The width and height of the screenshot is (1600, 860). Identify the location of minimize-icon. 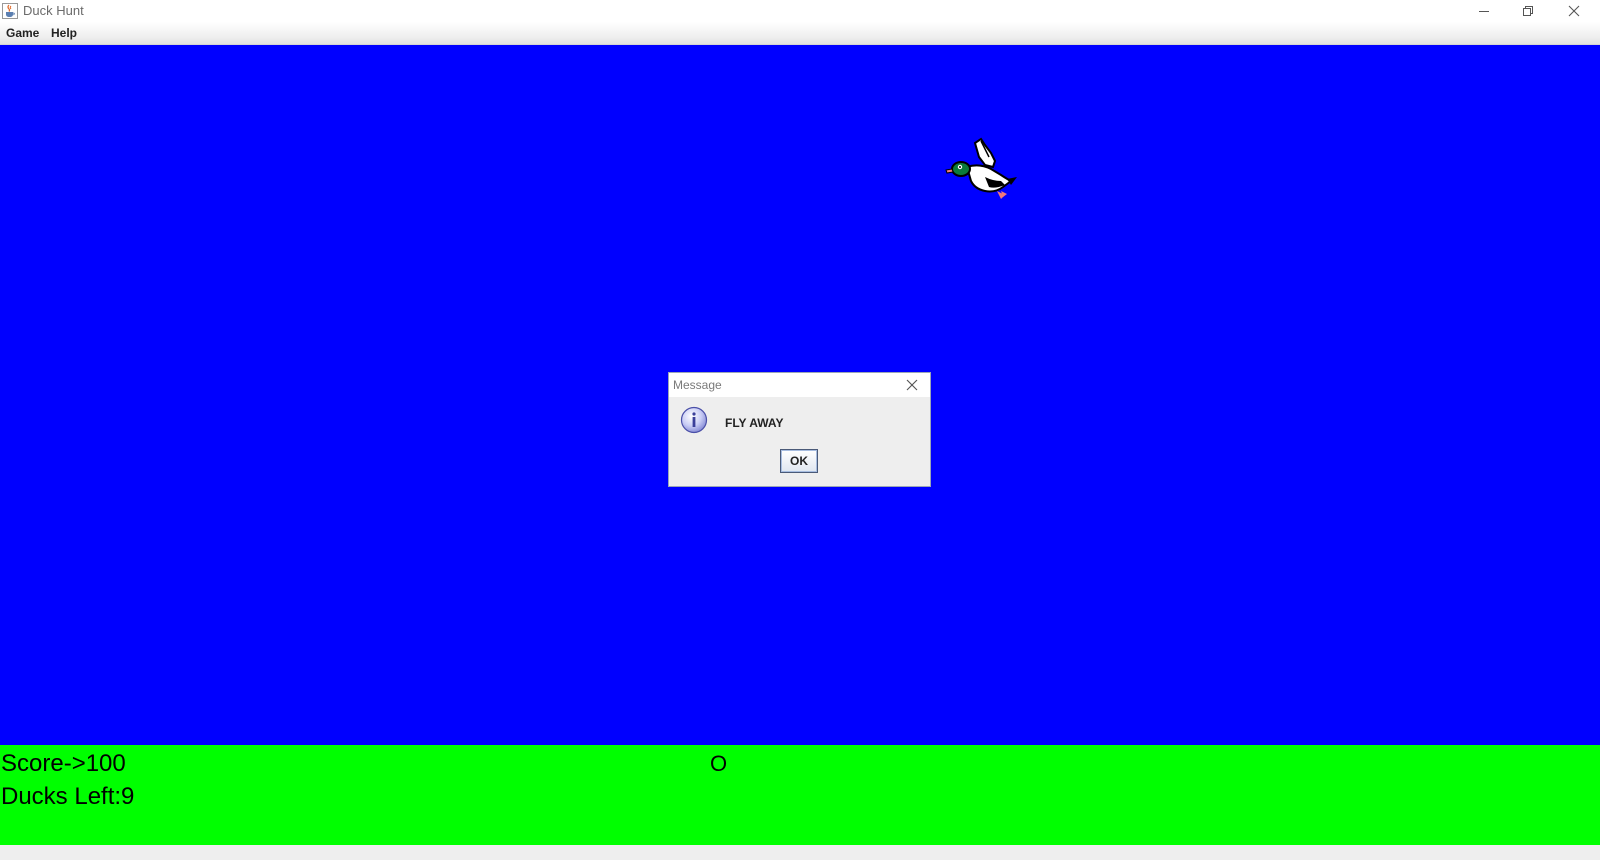
(1484, 11).